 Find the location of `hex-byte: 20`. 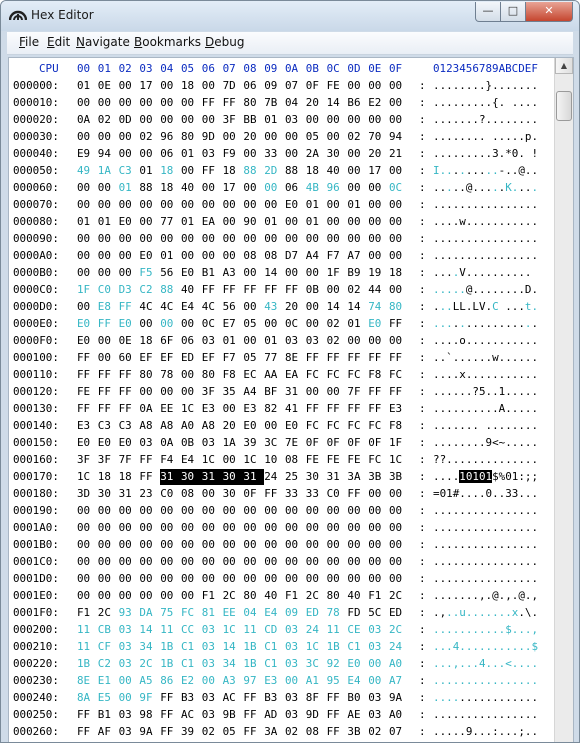

hex-byte: 20 is located at coordinates (253, 137).